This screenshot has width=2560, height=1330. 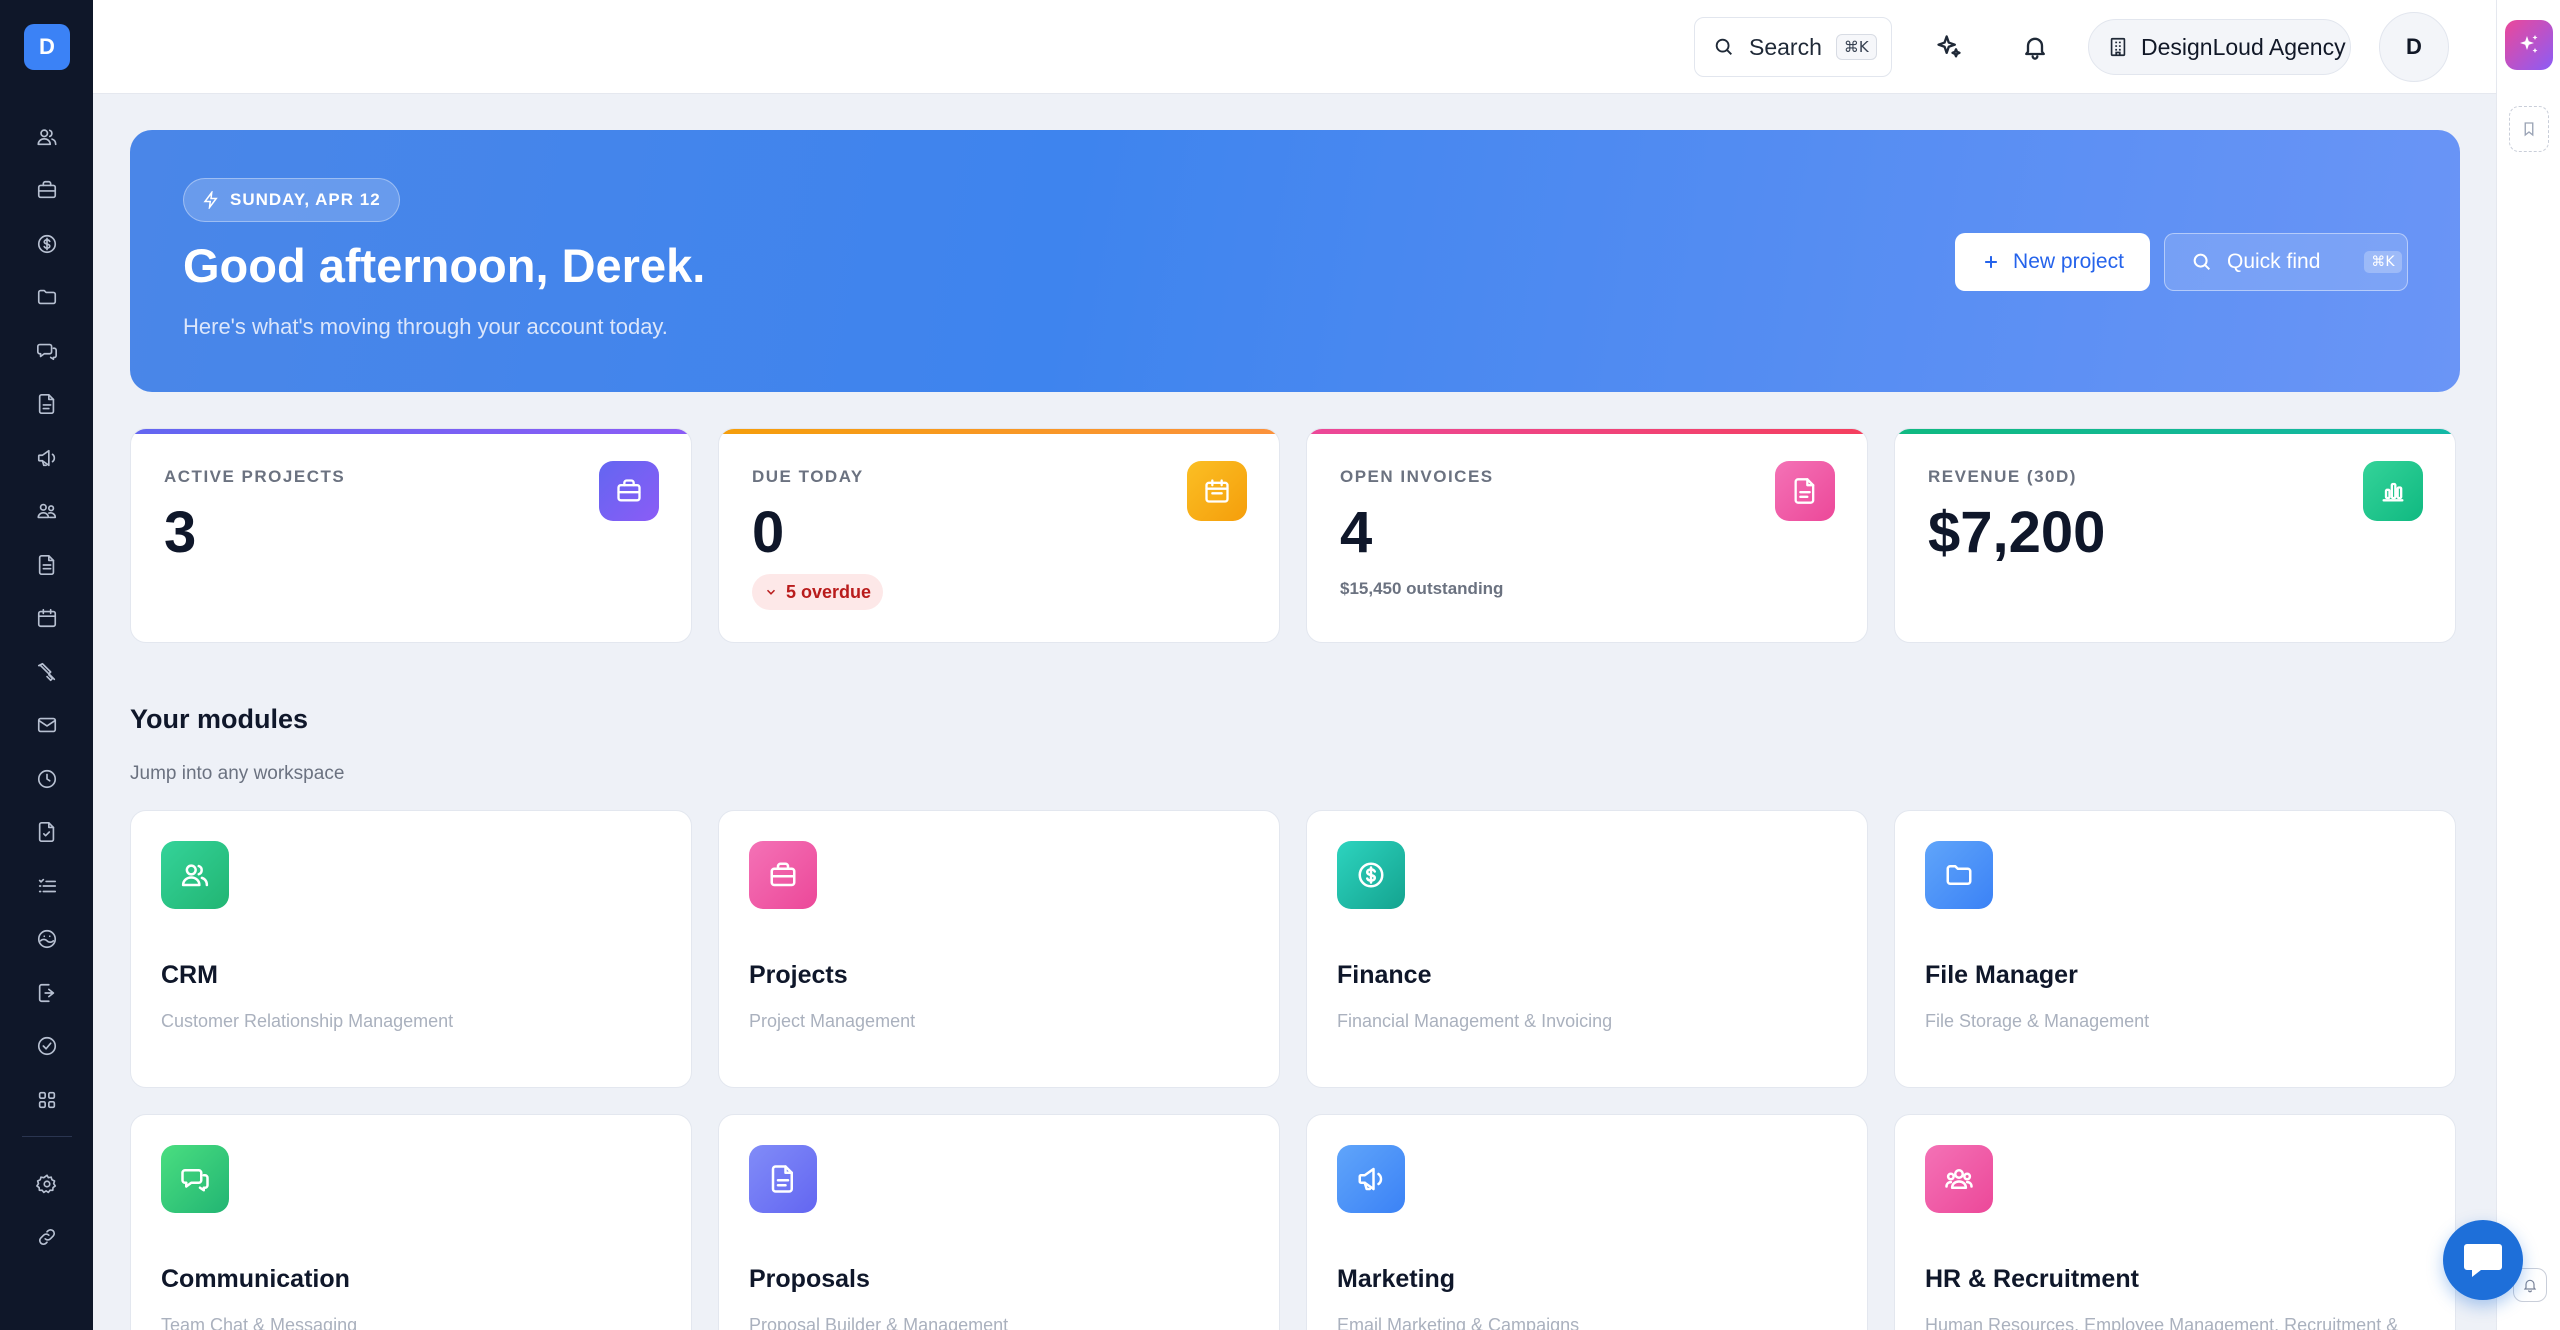 I want to click on sidebar-item-apps, so click(x=46, y=1100).